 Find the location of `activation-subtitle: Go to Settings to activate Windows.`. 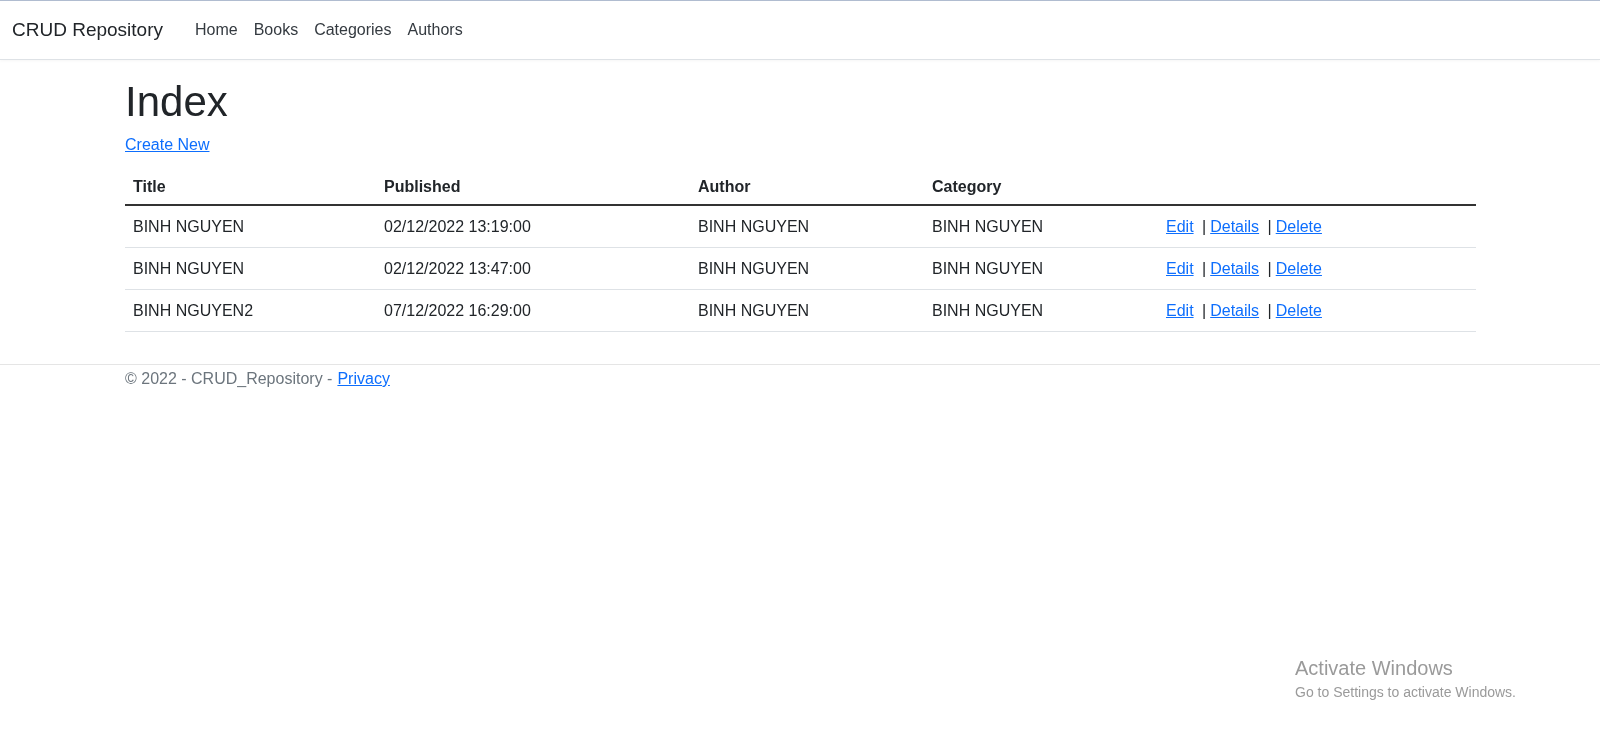

activation-subtitle: Go to Settings to activate Windows. is located at coordinates (1405, 692).